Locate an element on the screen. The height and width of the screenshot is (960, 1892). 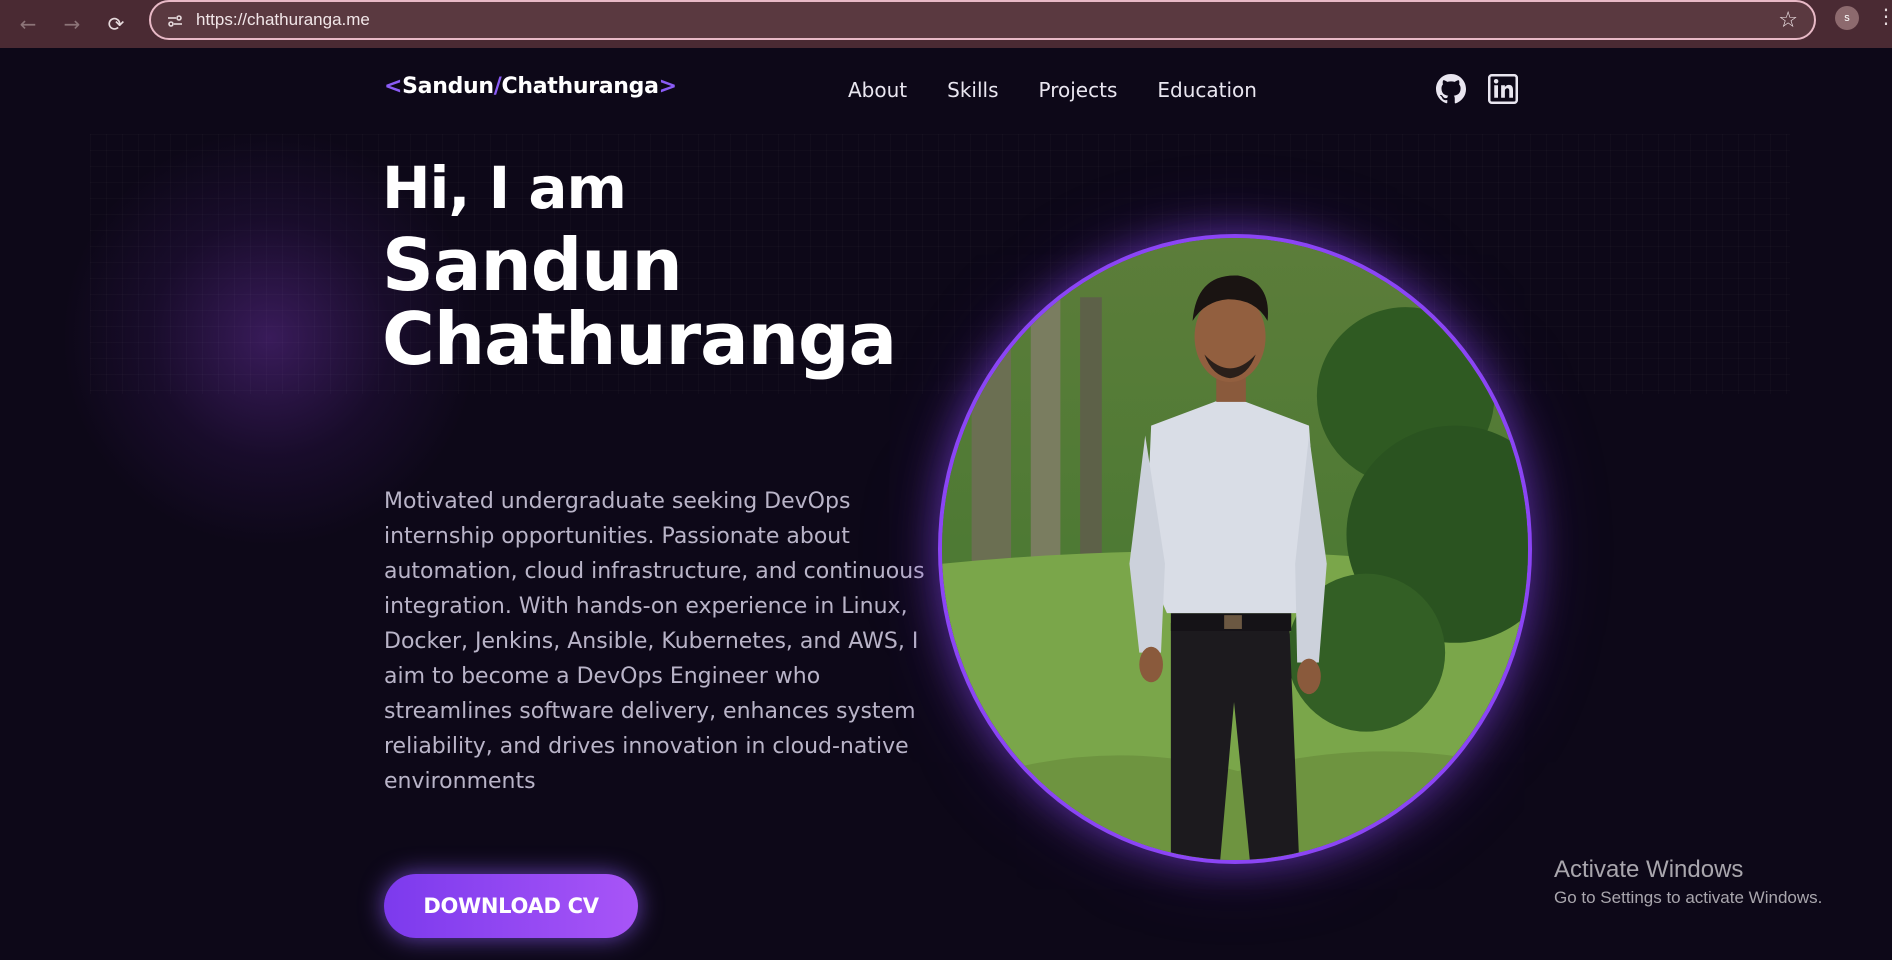
back-button: ← is located at coordinates (28, 24).